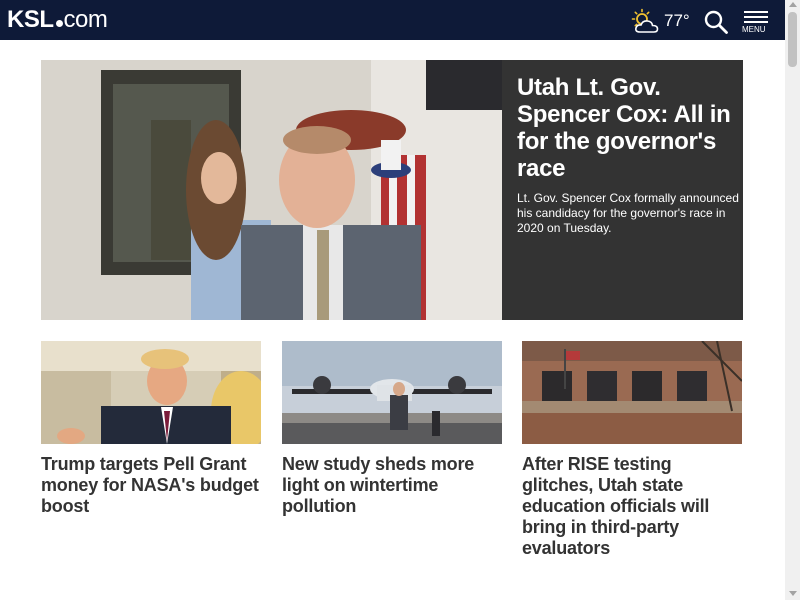 The image size is (800, 600). Describe the element at coordinates (677, 21) in the screenshot. I see `temperature-readout: 77°` at that location.